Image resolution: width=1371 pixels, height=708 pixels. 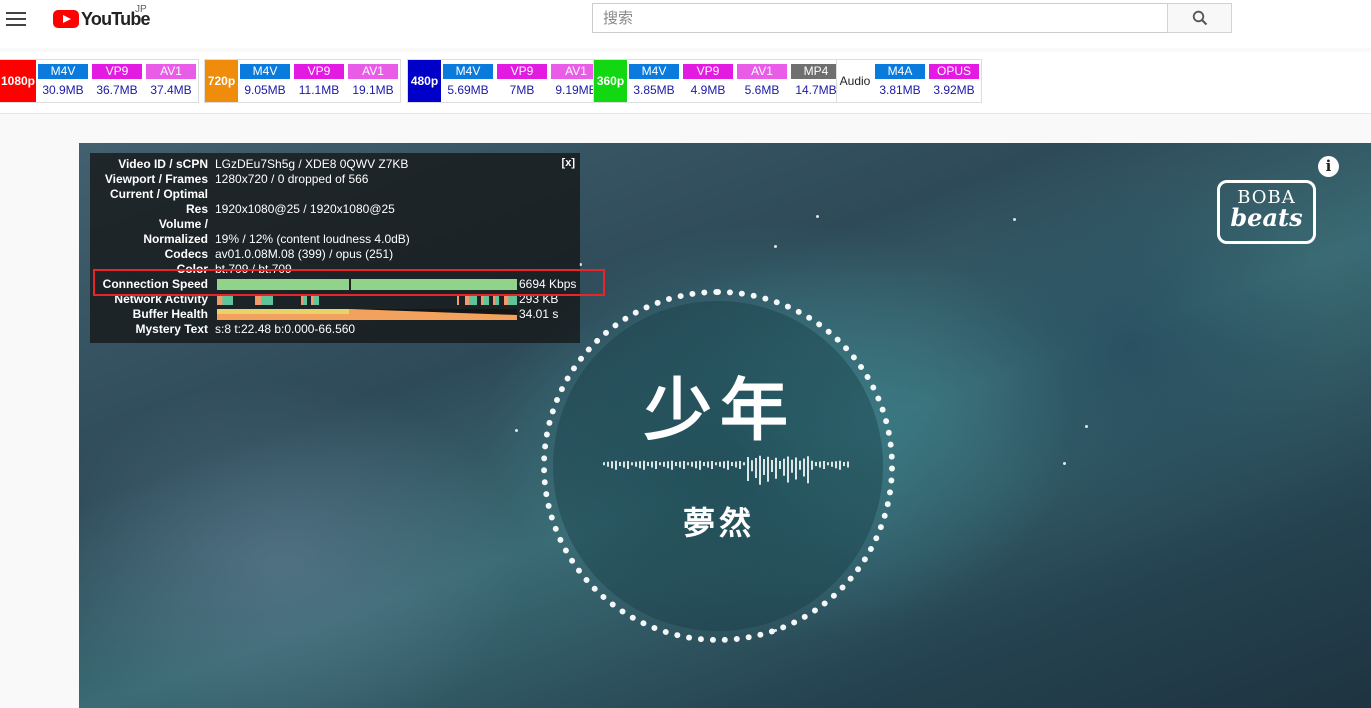 I want to click on file-size: 19.1MB, so click(x=372, y=90).